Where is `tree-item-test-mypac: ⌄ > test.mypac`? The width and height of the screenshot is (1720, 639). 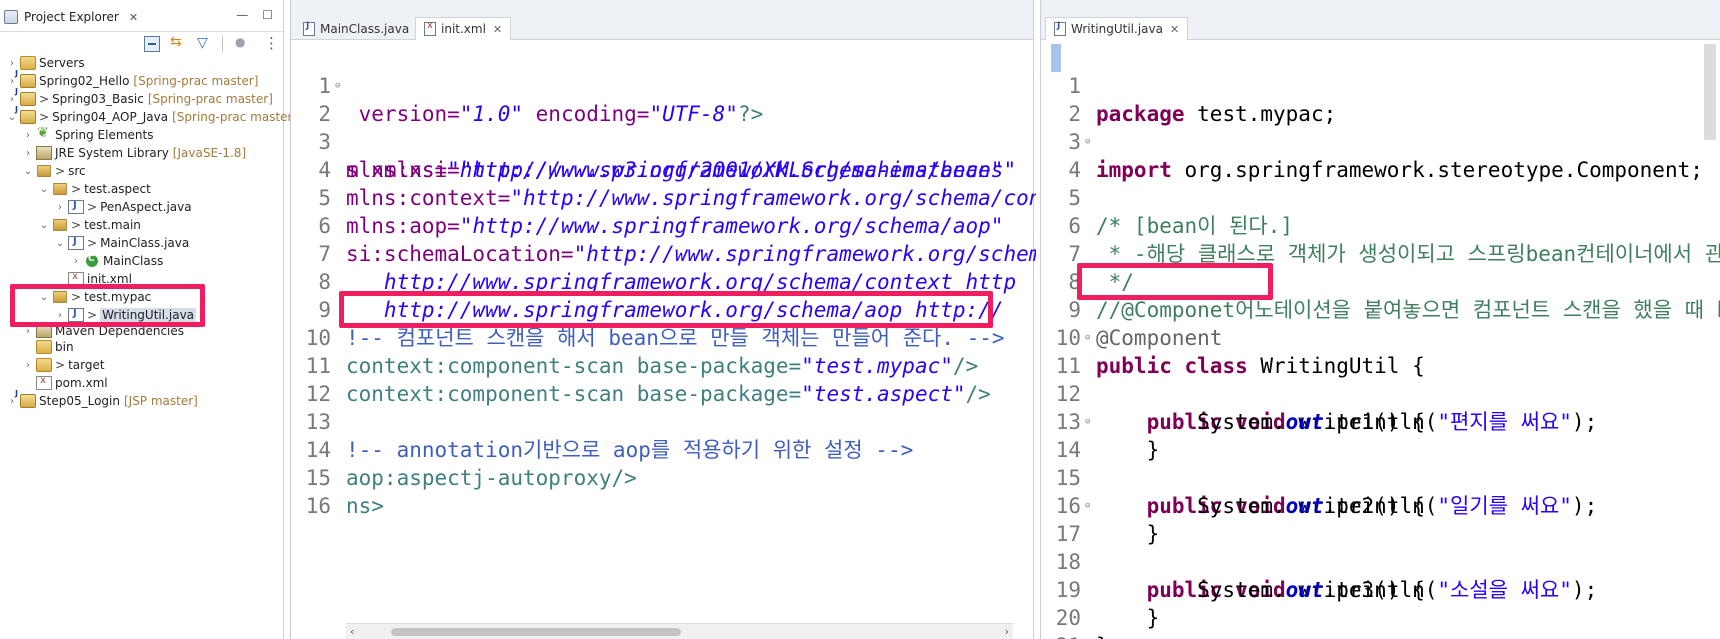 tree-item-test-mypac: ⌄ > test.mypac is located at coordinates (142, 297).